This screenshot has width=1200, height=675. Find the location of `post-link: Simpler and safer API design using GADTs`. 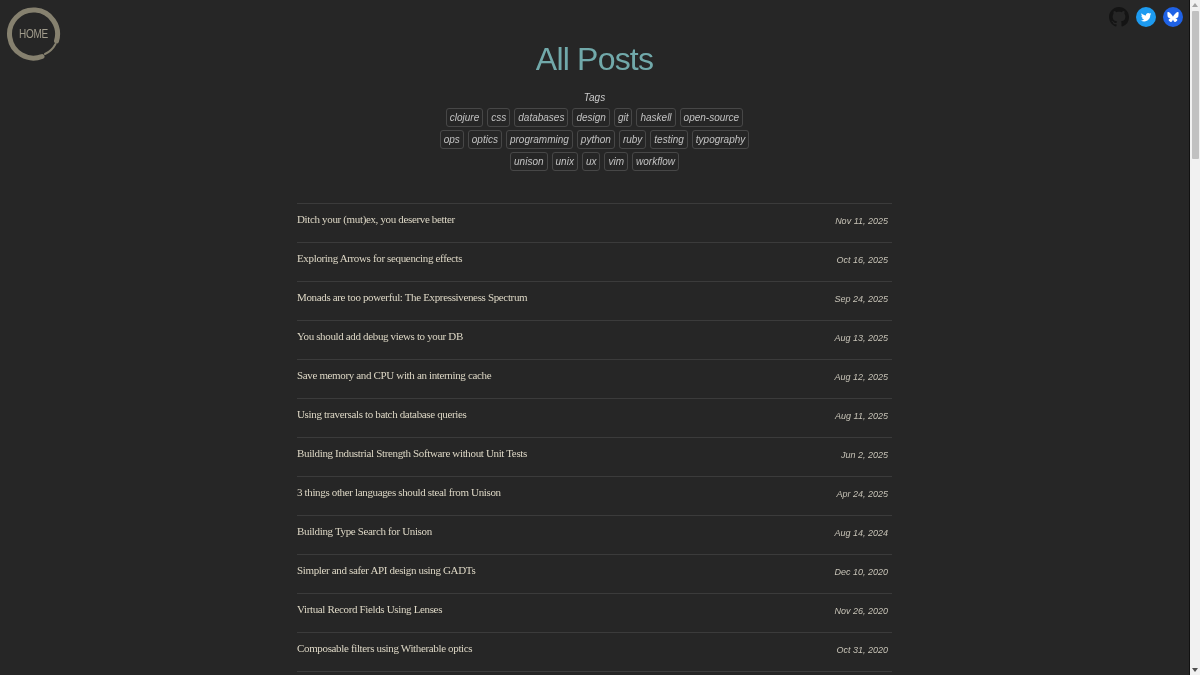

post-link: Simpler and safer API design using GADTs is located at coordinates (386, 570).